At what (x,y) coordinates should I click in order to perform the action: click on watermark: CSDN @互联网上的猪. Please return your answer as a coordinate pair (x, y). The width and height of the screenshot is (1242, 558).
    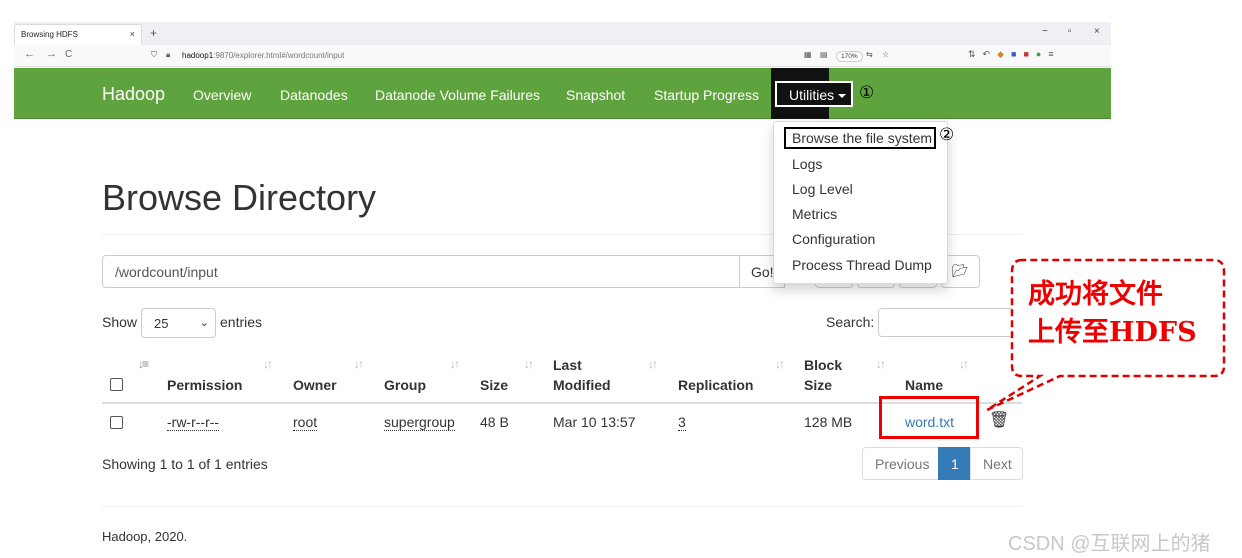
    Looking at the image, I should click on (1109, 544).